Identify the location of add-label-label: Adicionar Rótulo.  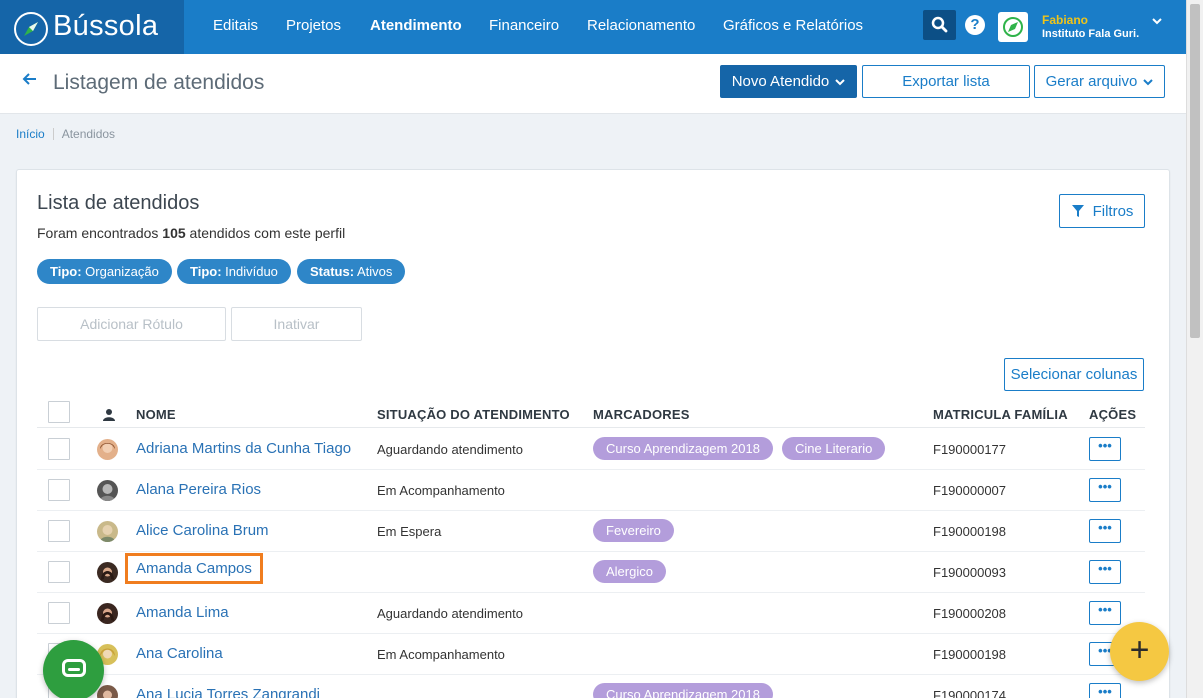
(131, 324).